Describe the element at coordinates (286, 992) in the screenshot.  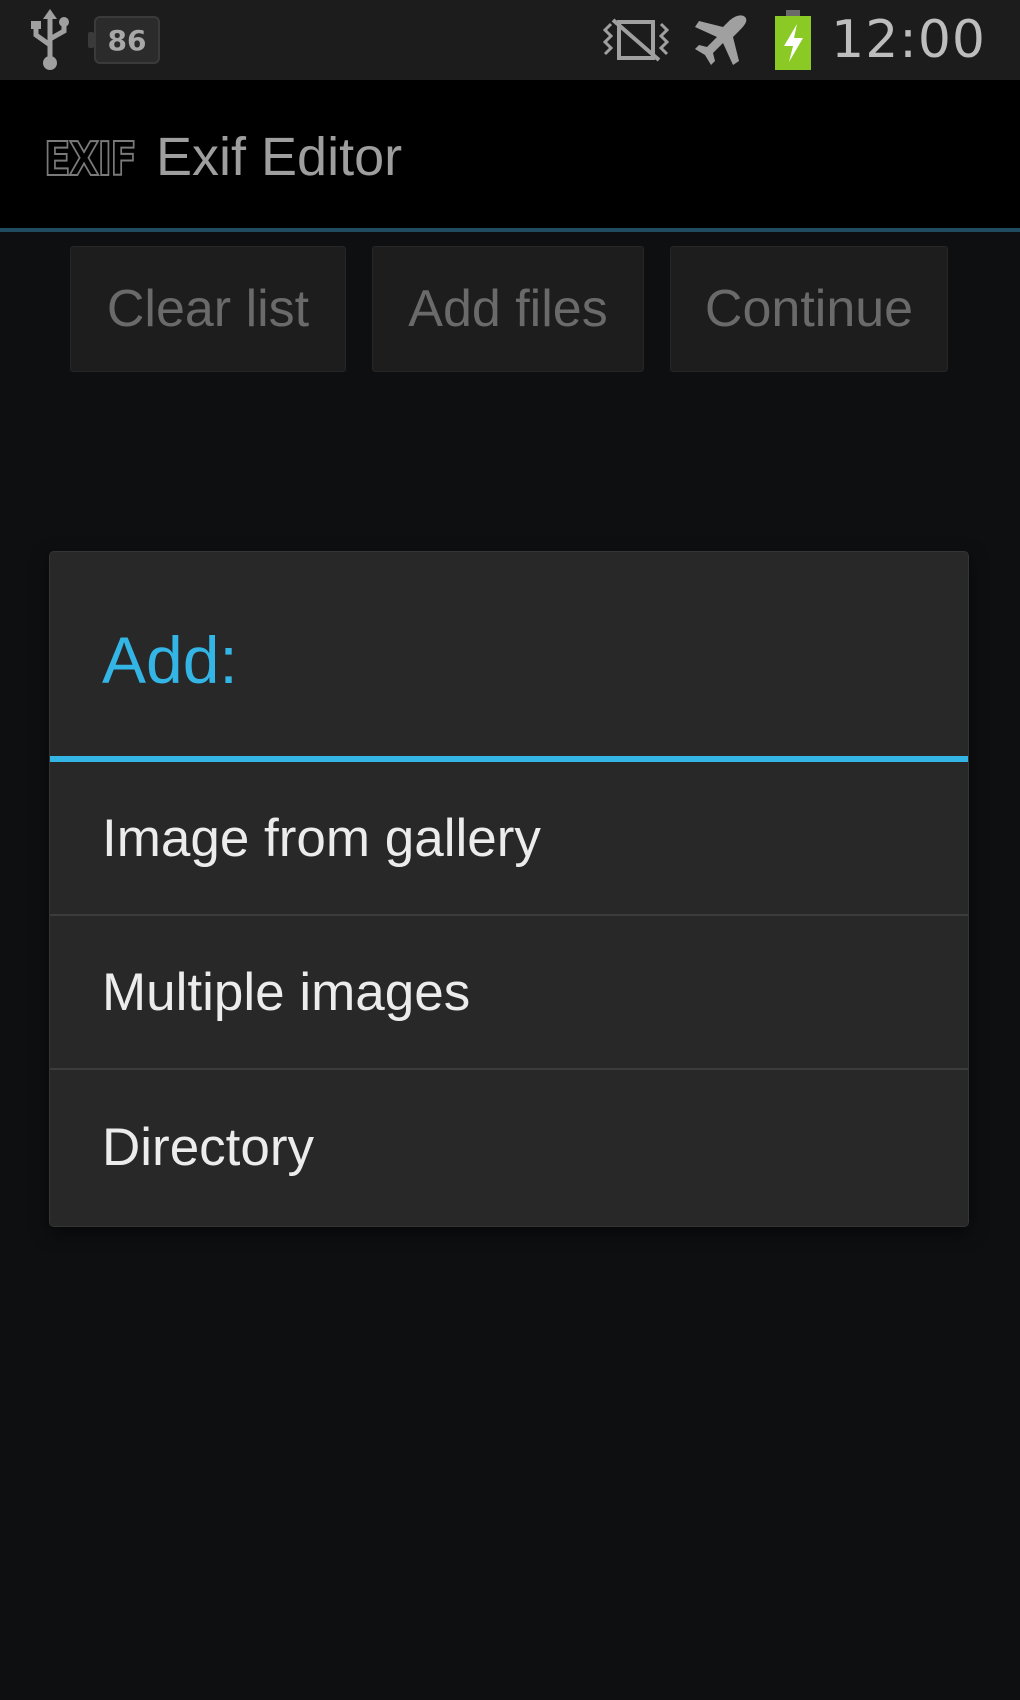
I see `dialog-item-label: Multiple images` at that location.